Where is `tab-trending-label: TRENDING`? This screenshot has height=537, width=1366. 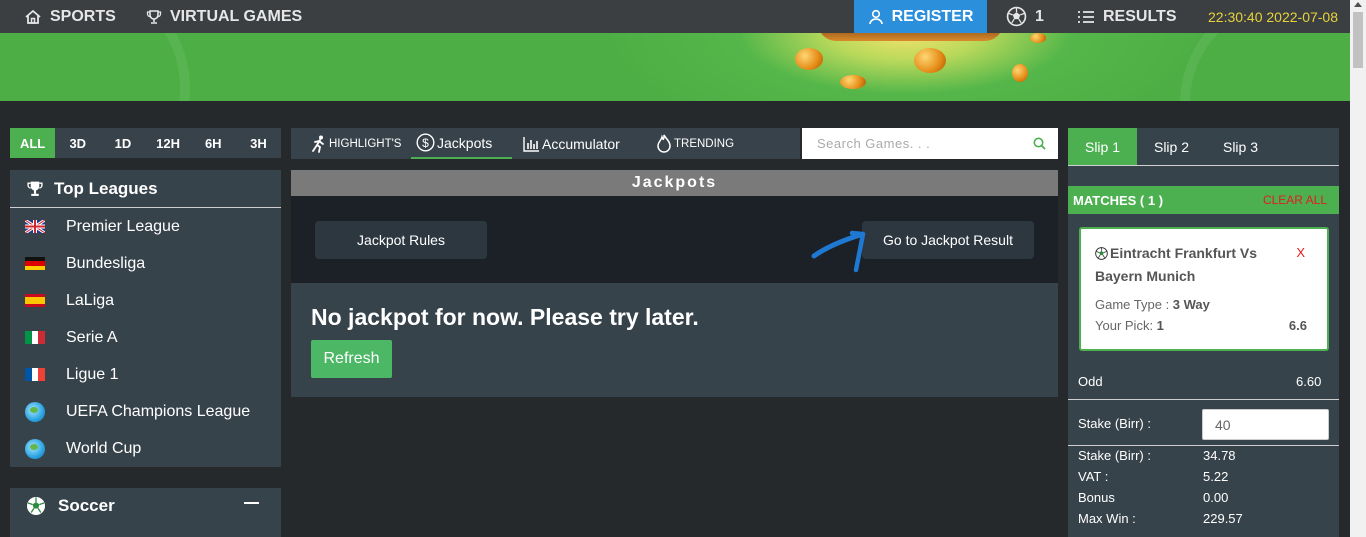 tab-trending-label: TRENDING is located at coordinates (704, 143).